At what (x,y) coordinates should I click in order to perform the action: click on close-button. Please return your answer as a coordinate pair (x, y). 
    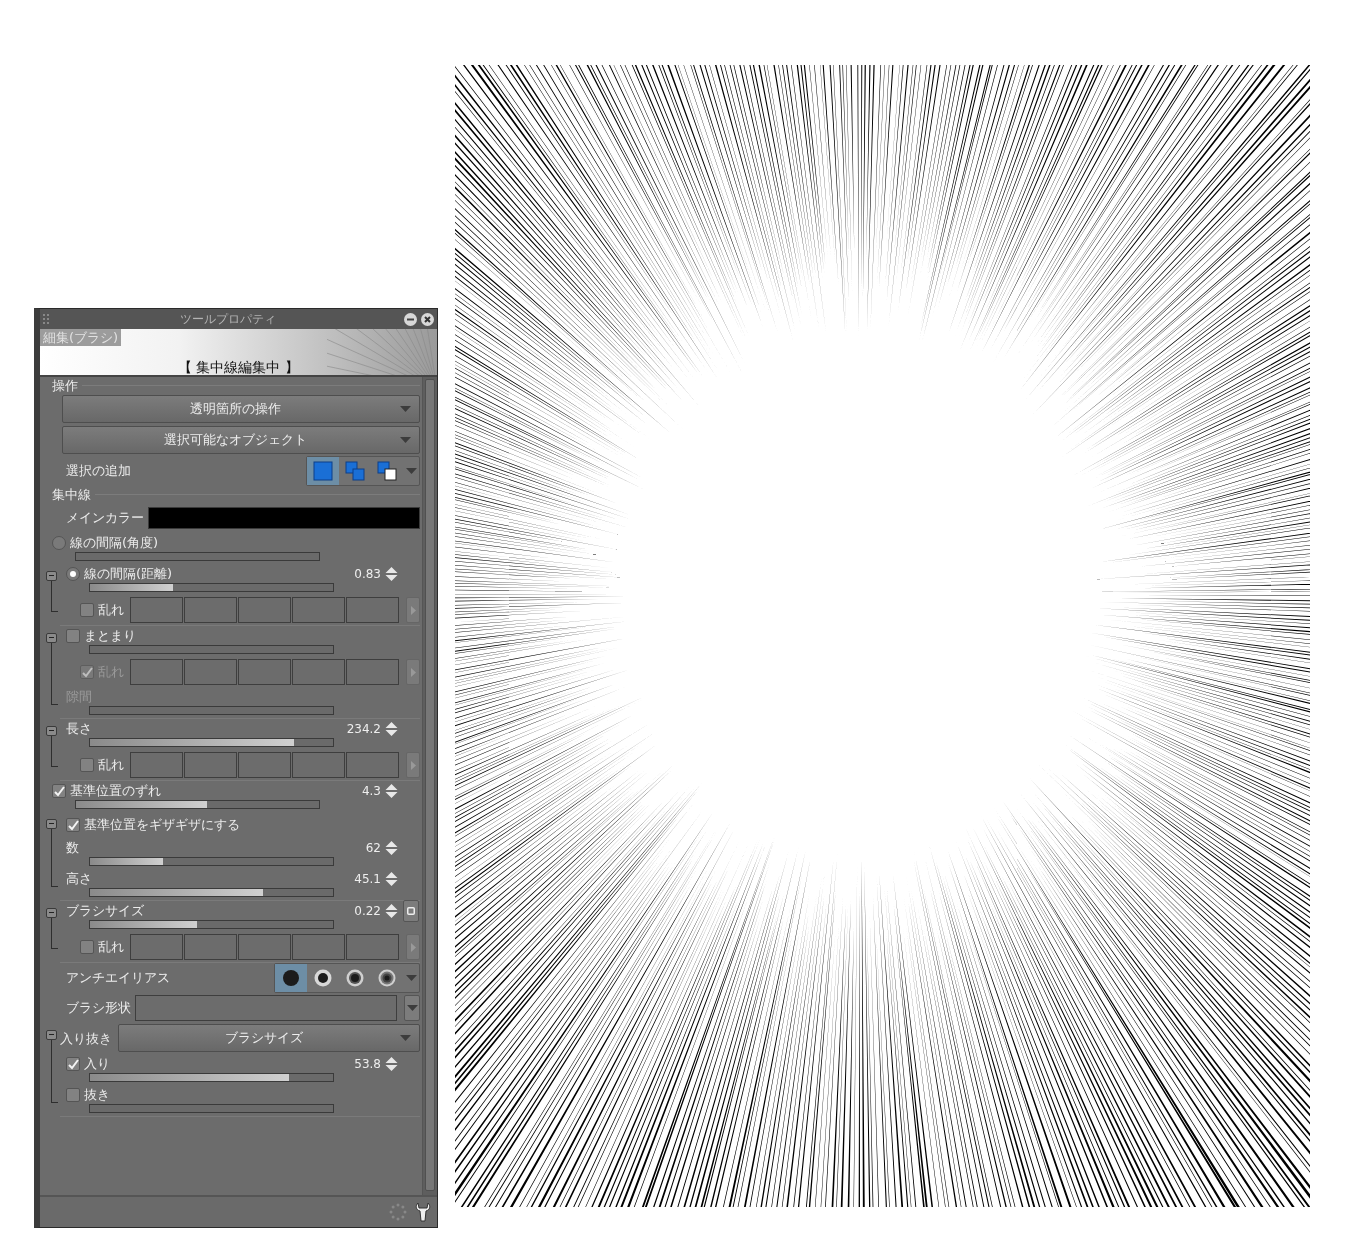
    Looking at the image, I should click on (427, 319).